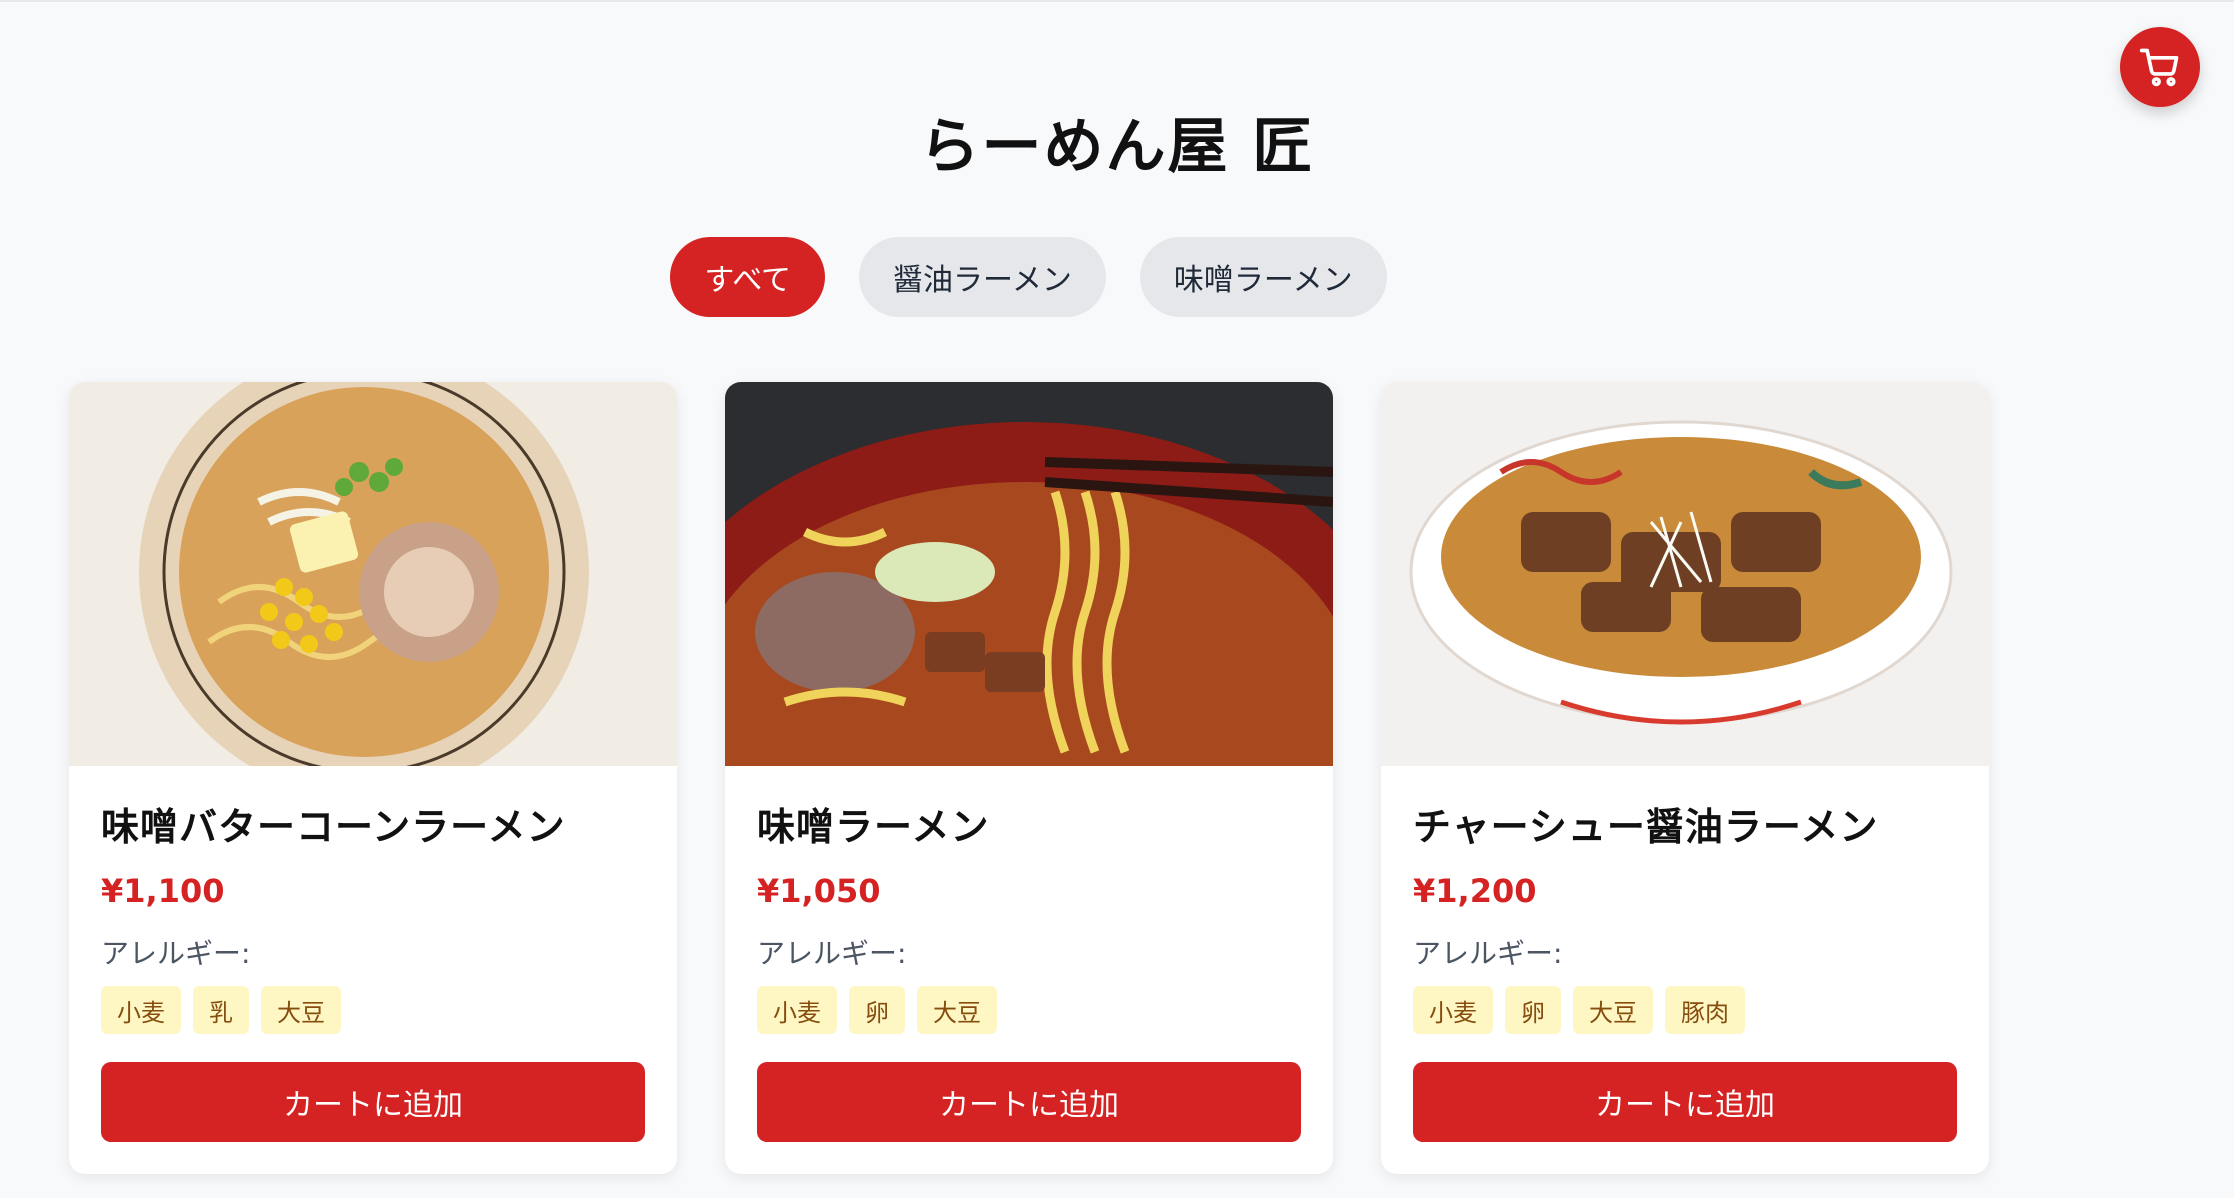  I want to click on allergen-tags: 小麦 卵 大豆, so click(1029, 1010).